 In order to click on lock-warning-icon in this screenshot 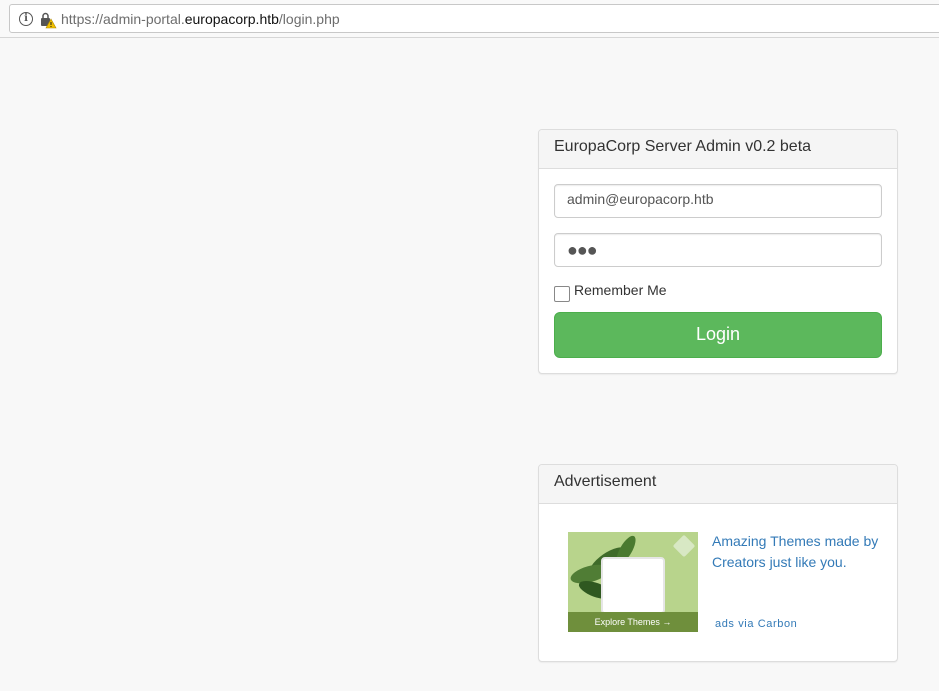, I will do `click(48, 20)`.